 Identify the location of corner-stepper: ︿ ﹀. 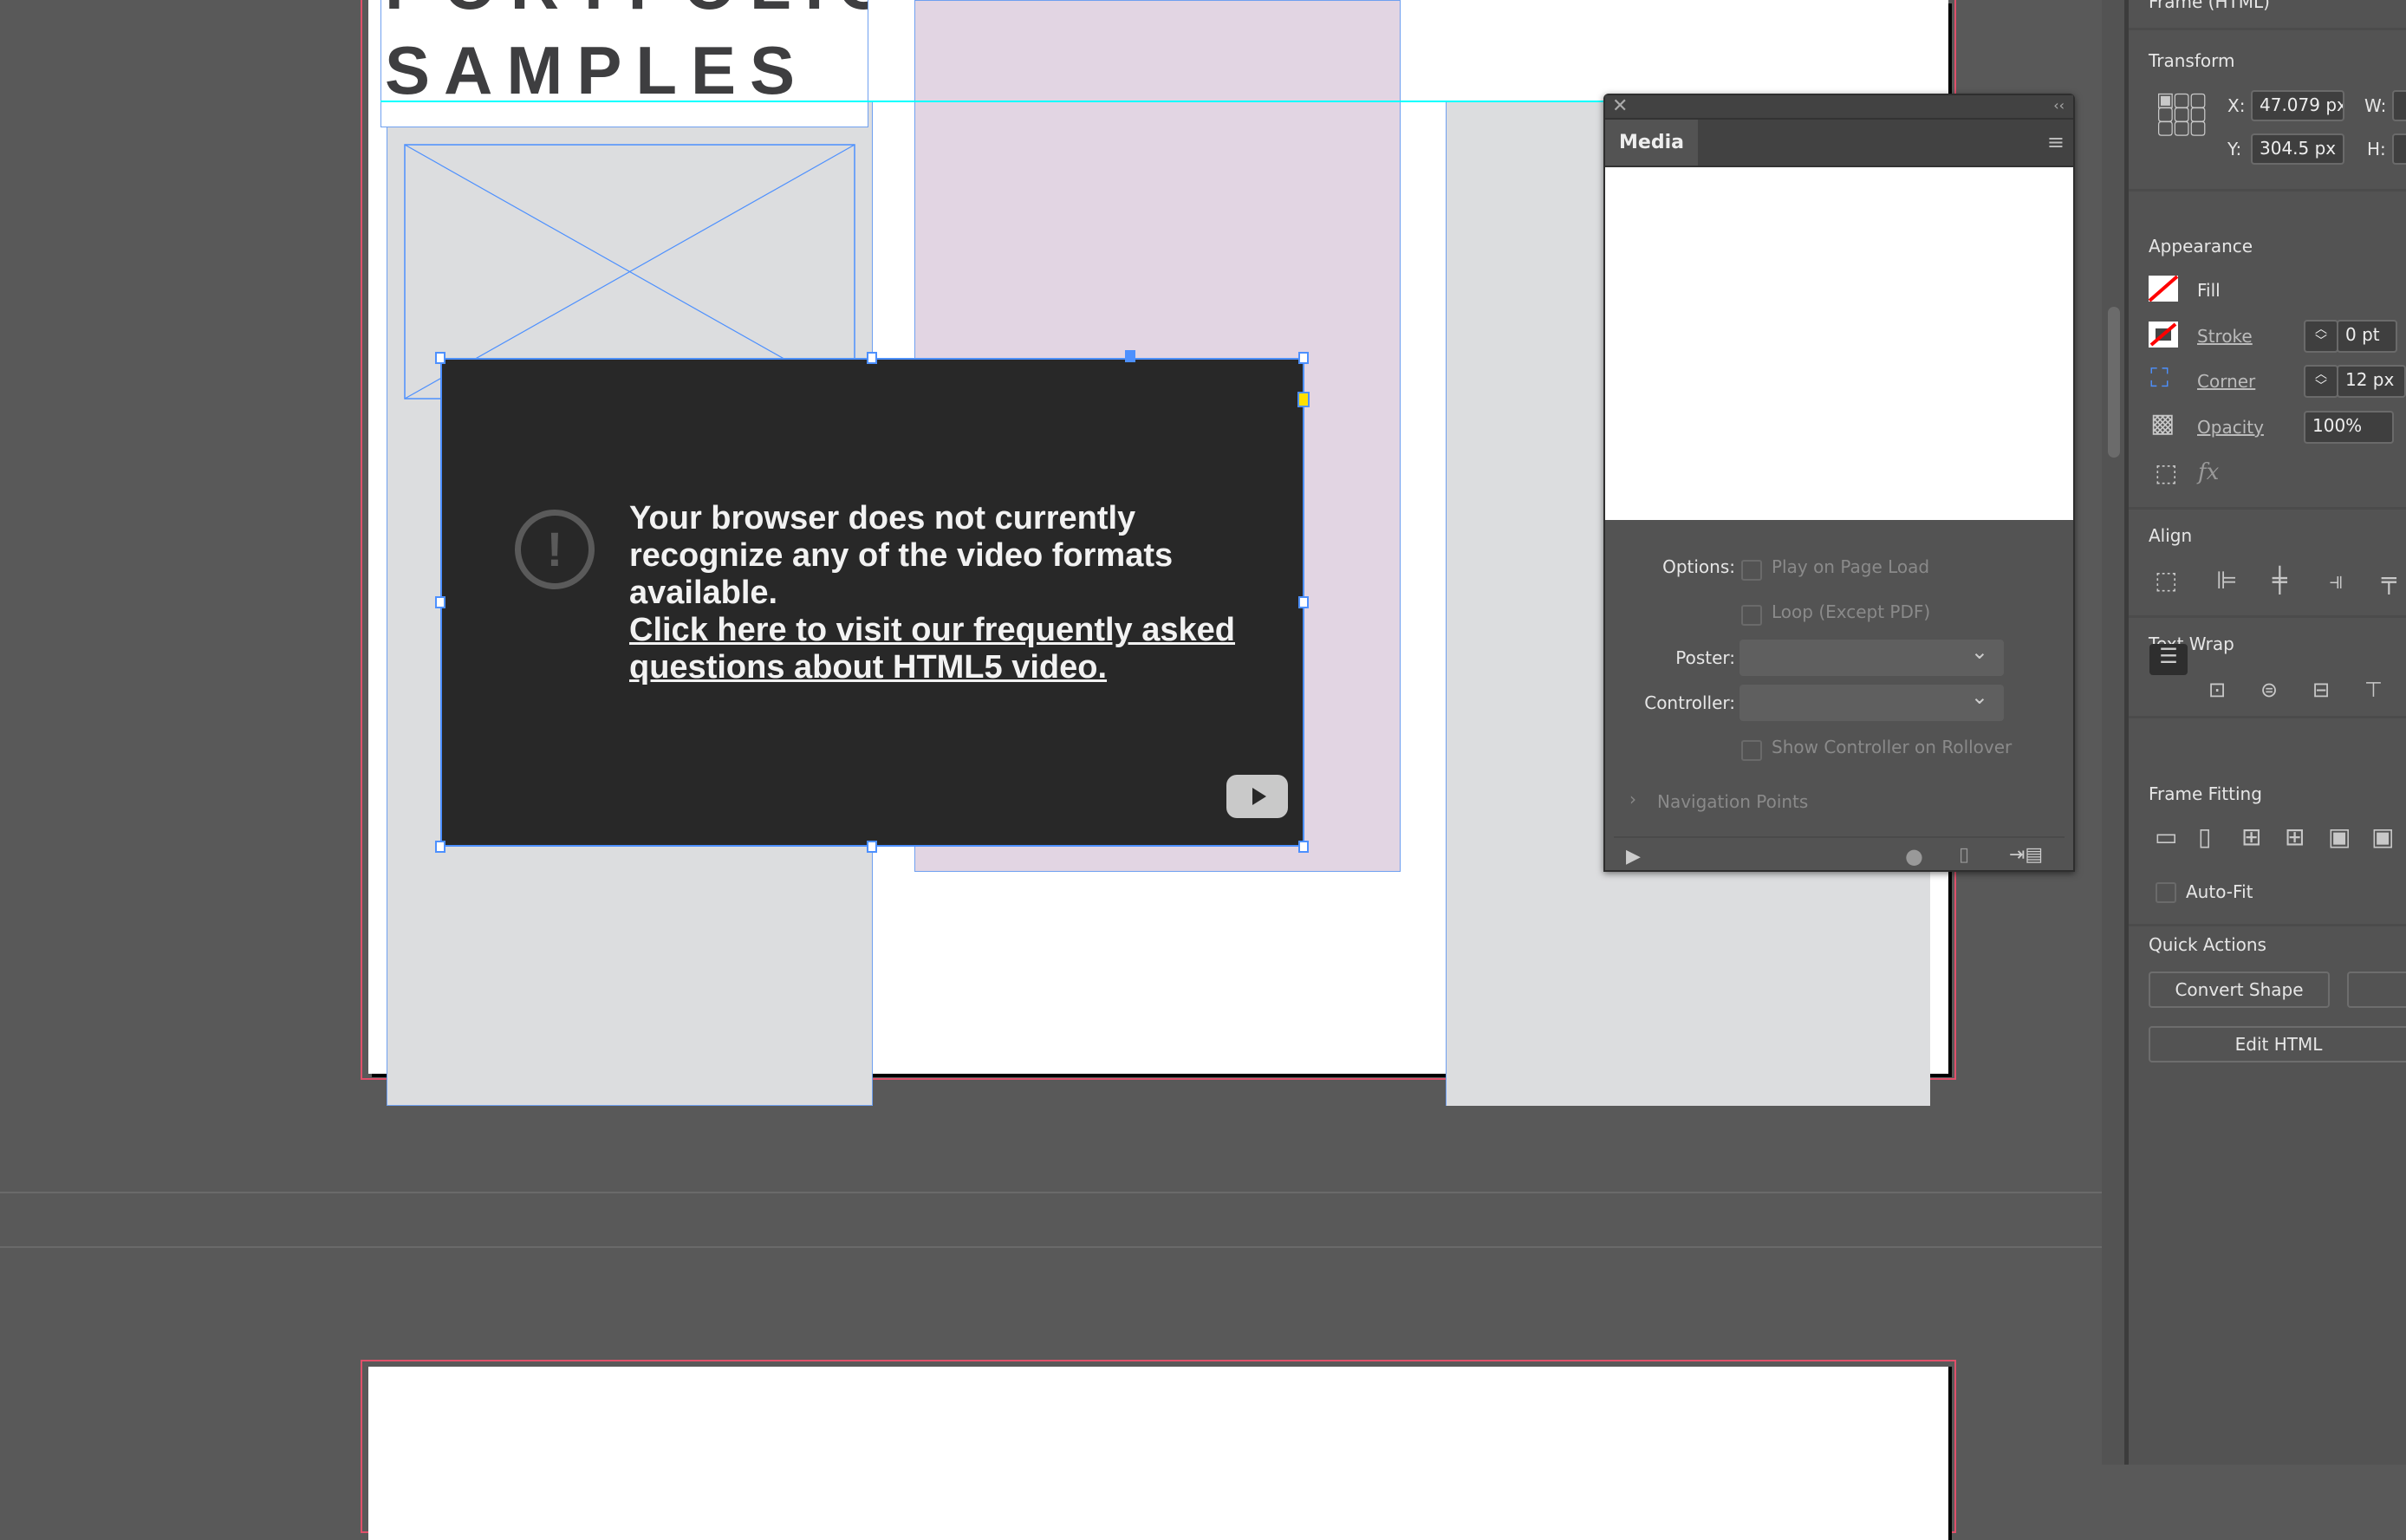
(2321, 382).